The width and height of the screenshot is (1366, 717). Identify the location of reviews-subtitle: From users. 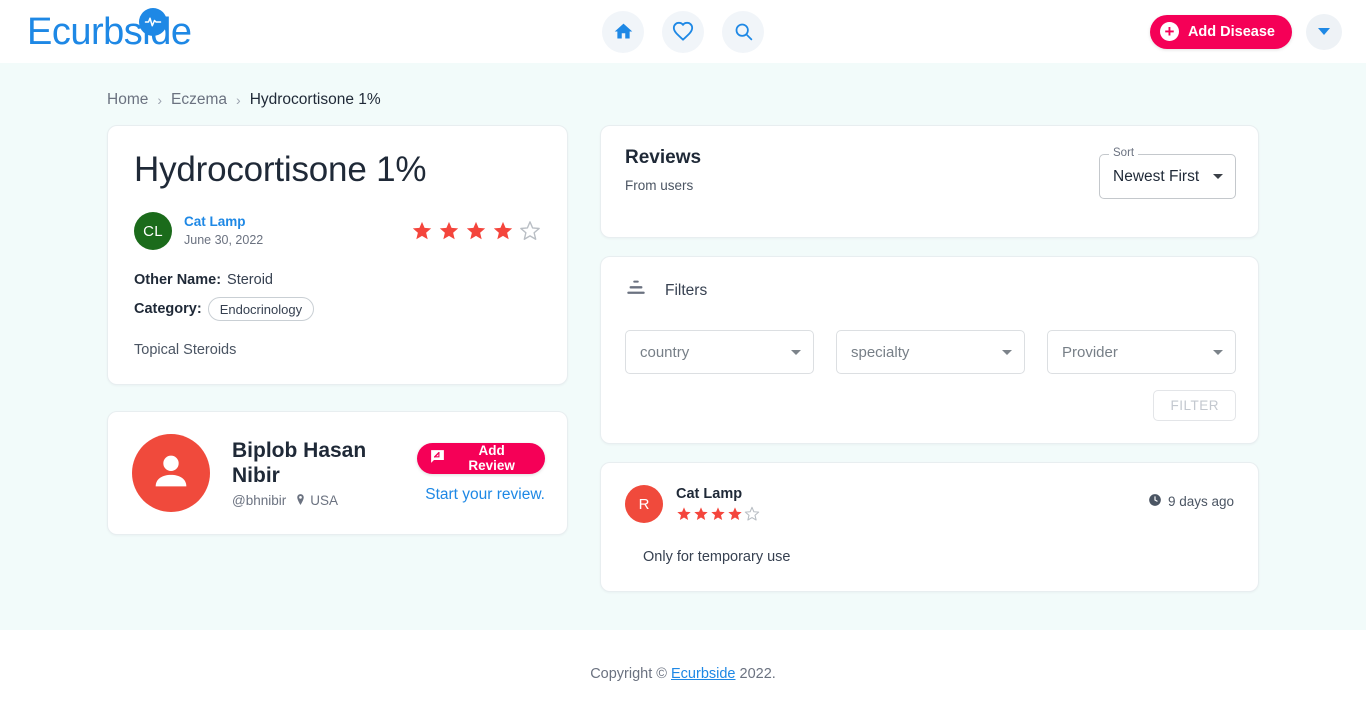
(659, 185).